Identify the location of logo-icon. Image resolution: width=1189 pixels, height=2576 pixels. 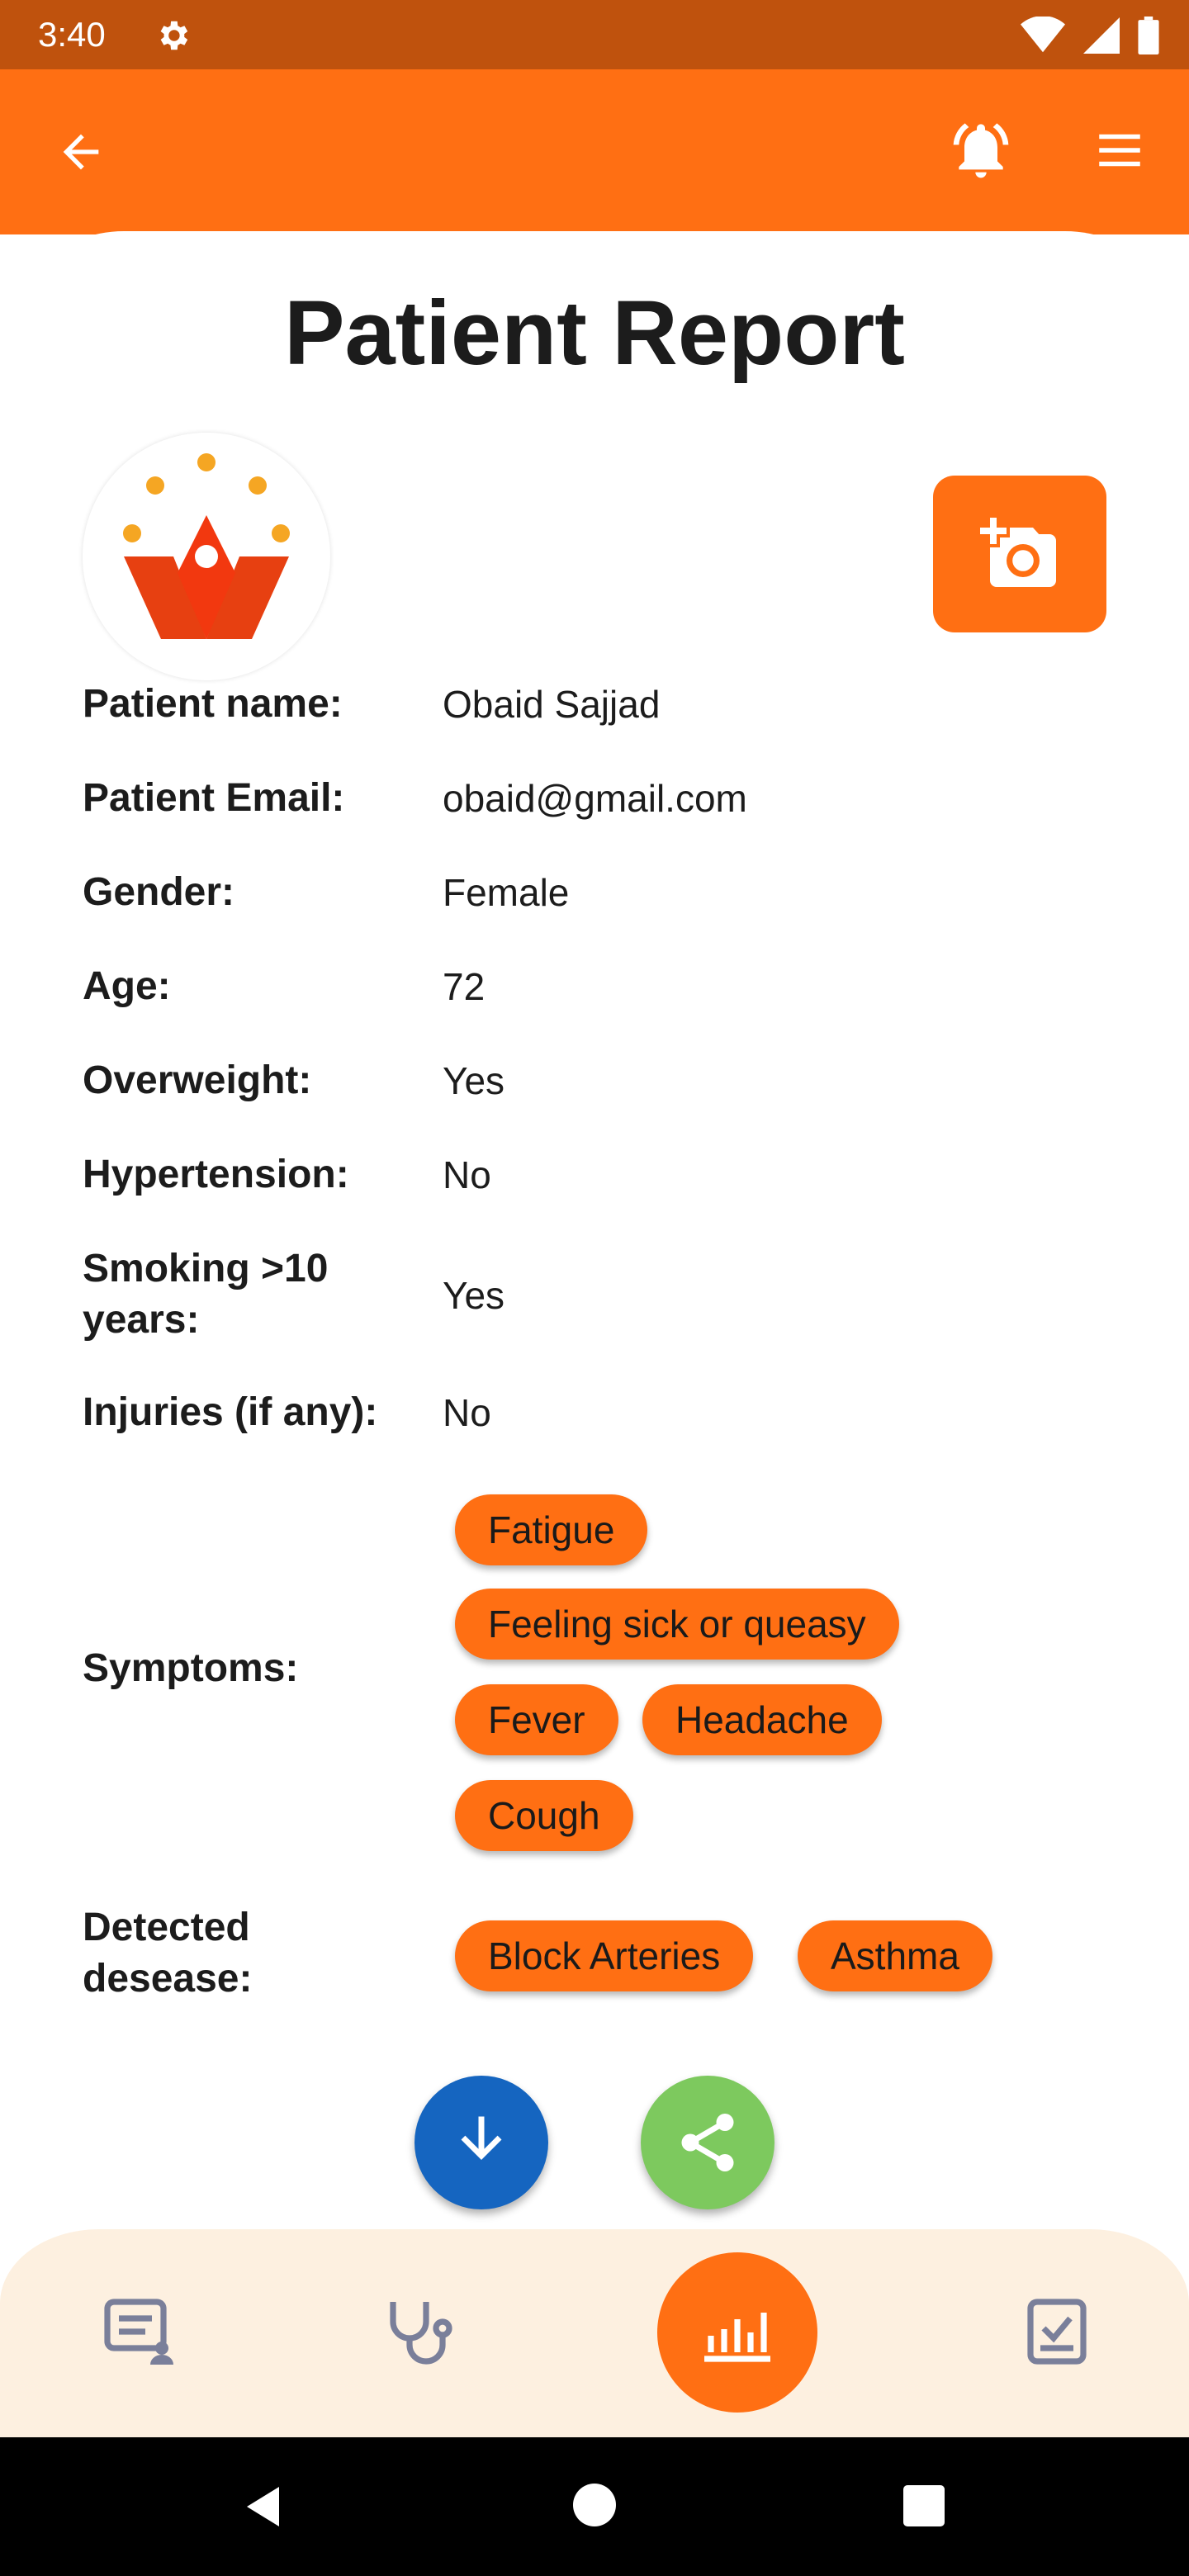
(206, 546).